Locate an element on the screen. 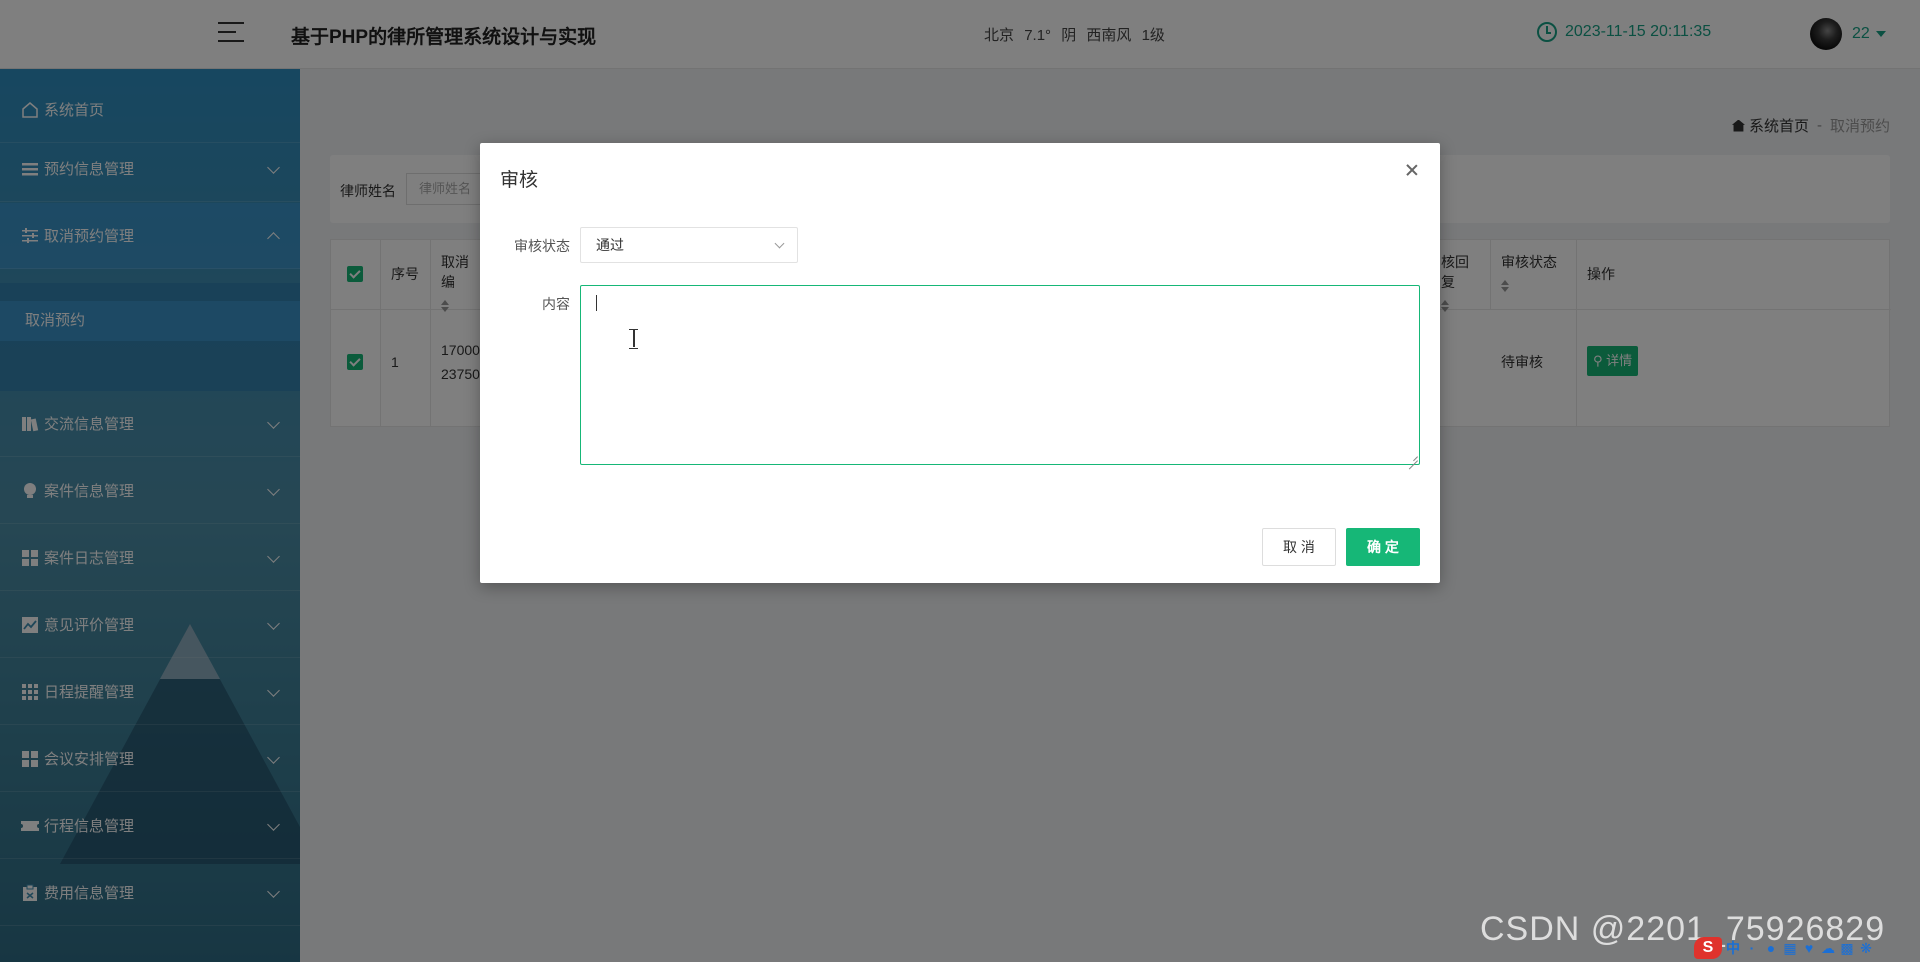 The height and width of the screenshot is (962, 1920). ime-toolbar: S 中 · ● ▦ ♥ ☁ ▩ ❋ is located at coordinates (1784, 948).